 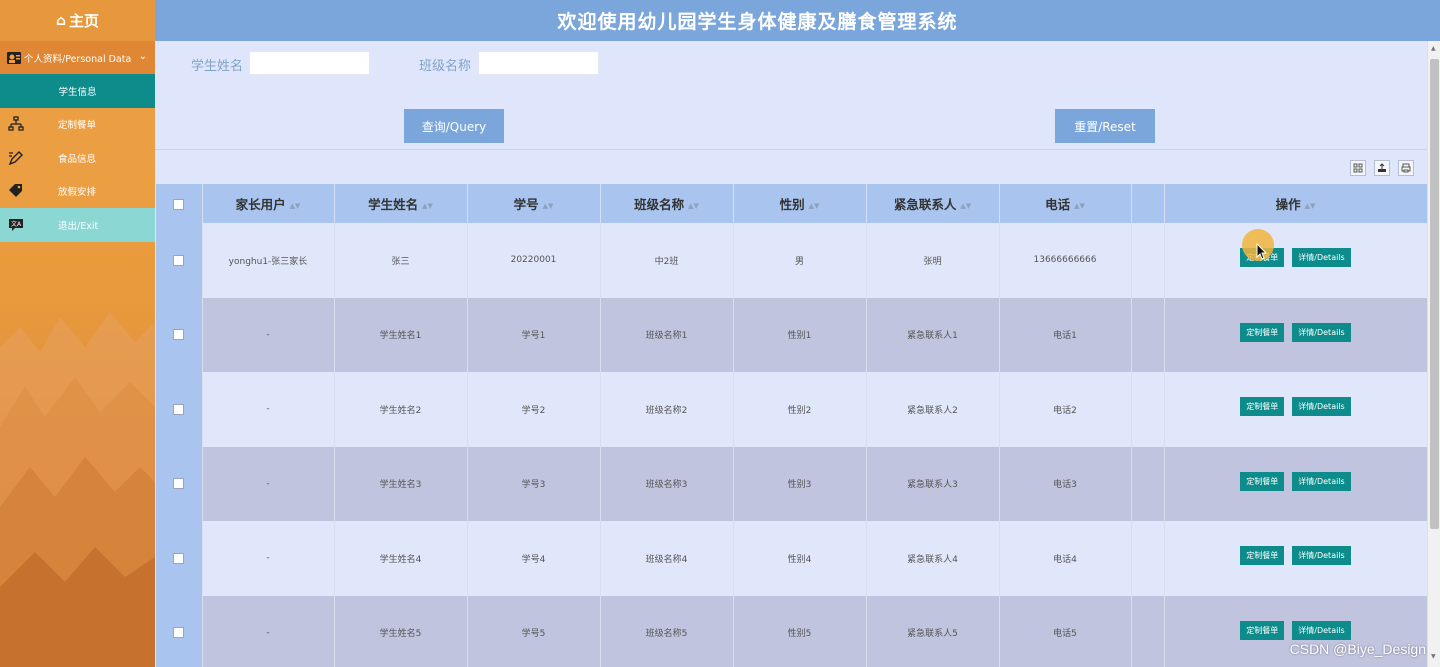 What do you see at coordinates (1358, 168) in the screenshot?
I see `grid-view-icon` at bounding box center [1358, 168].